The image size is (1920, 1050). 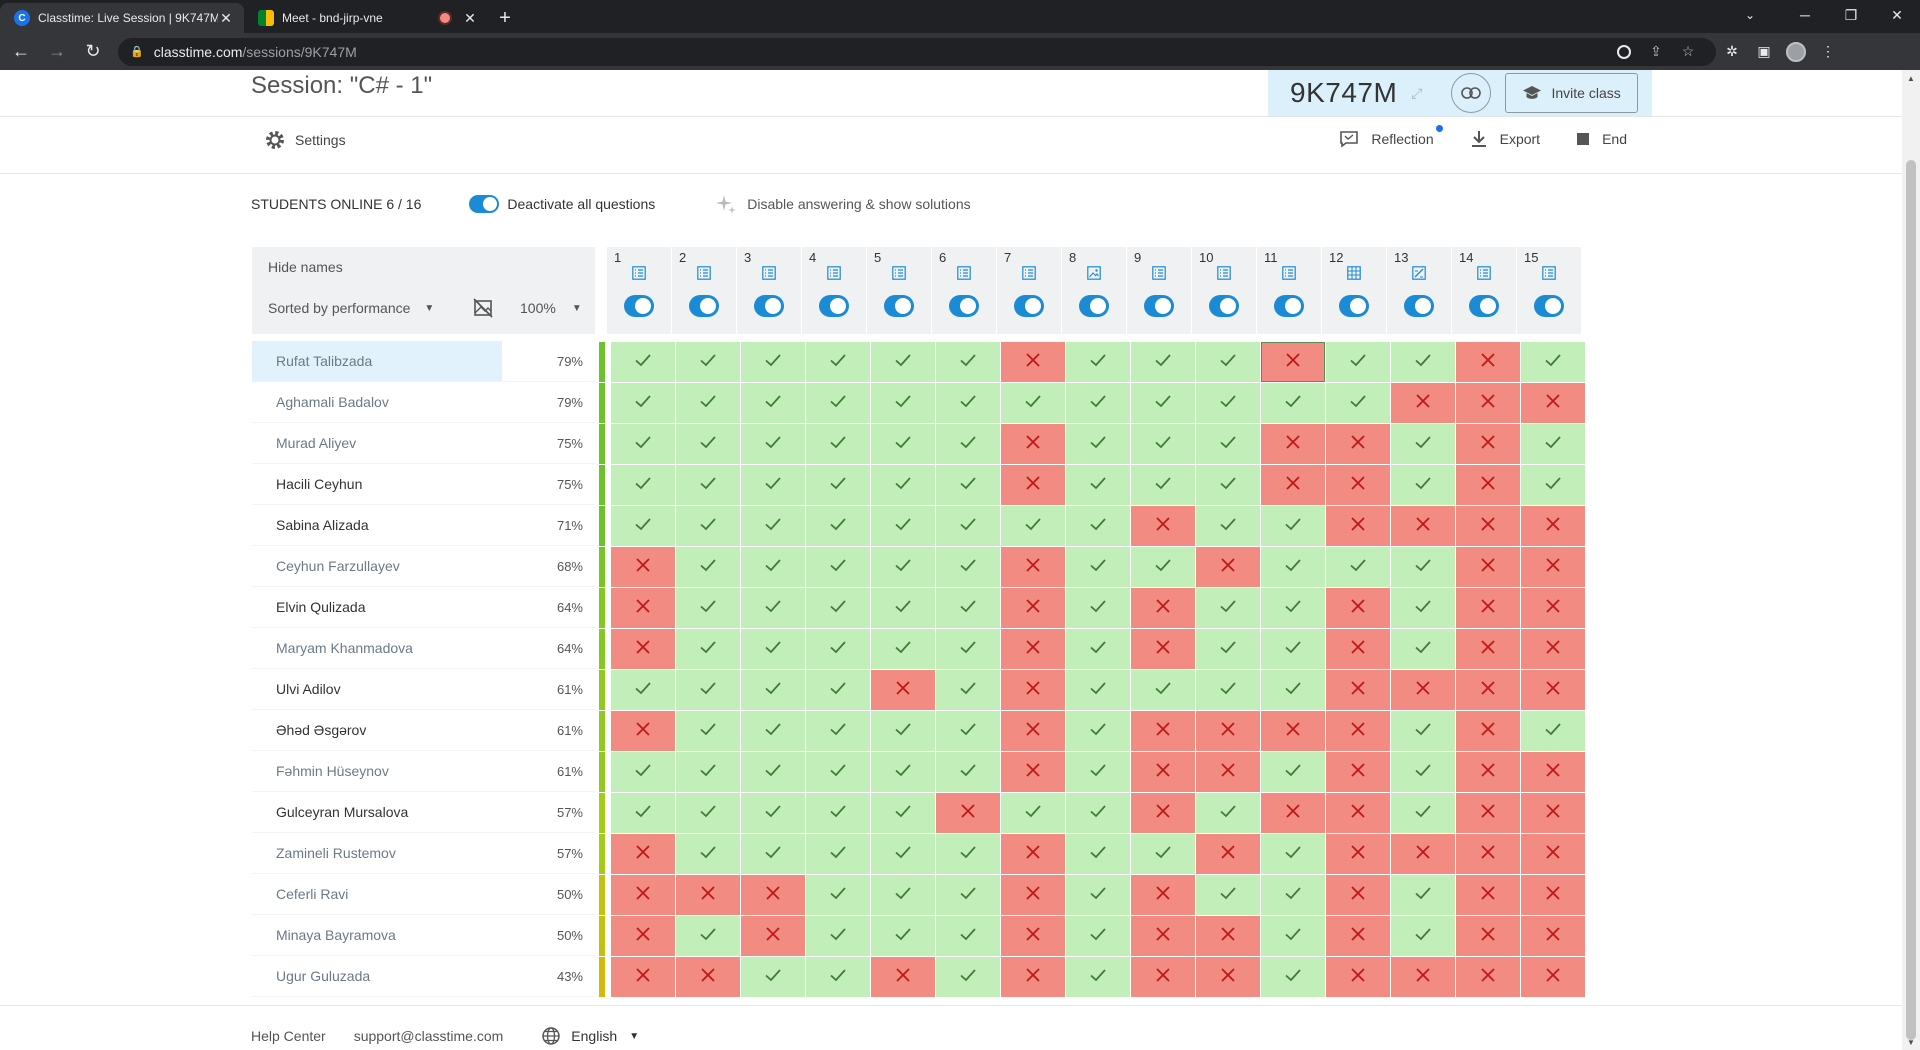 What do you see at coordinates (1094, 290) in the screenshot?
I see `question-header-8: 8` at bounding box center [1094, 290].